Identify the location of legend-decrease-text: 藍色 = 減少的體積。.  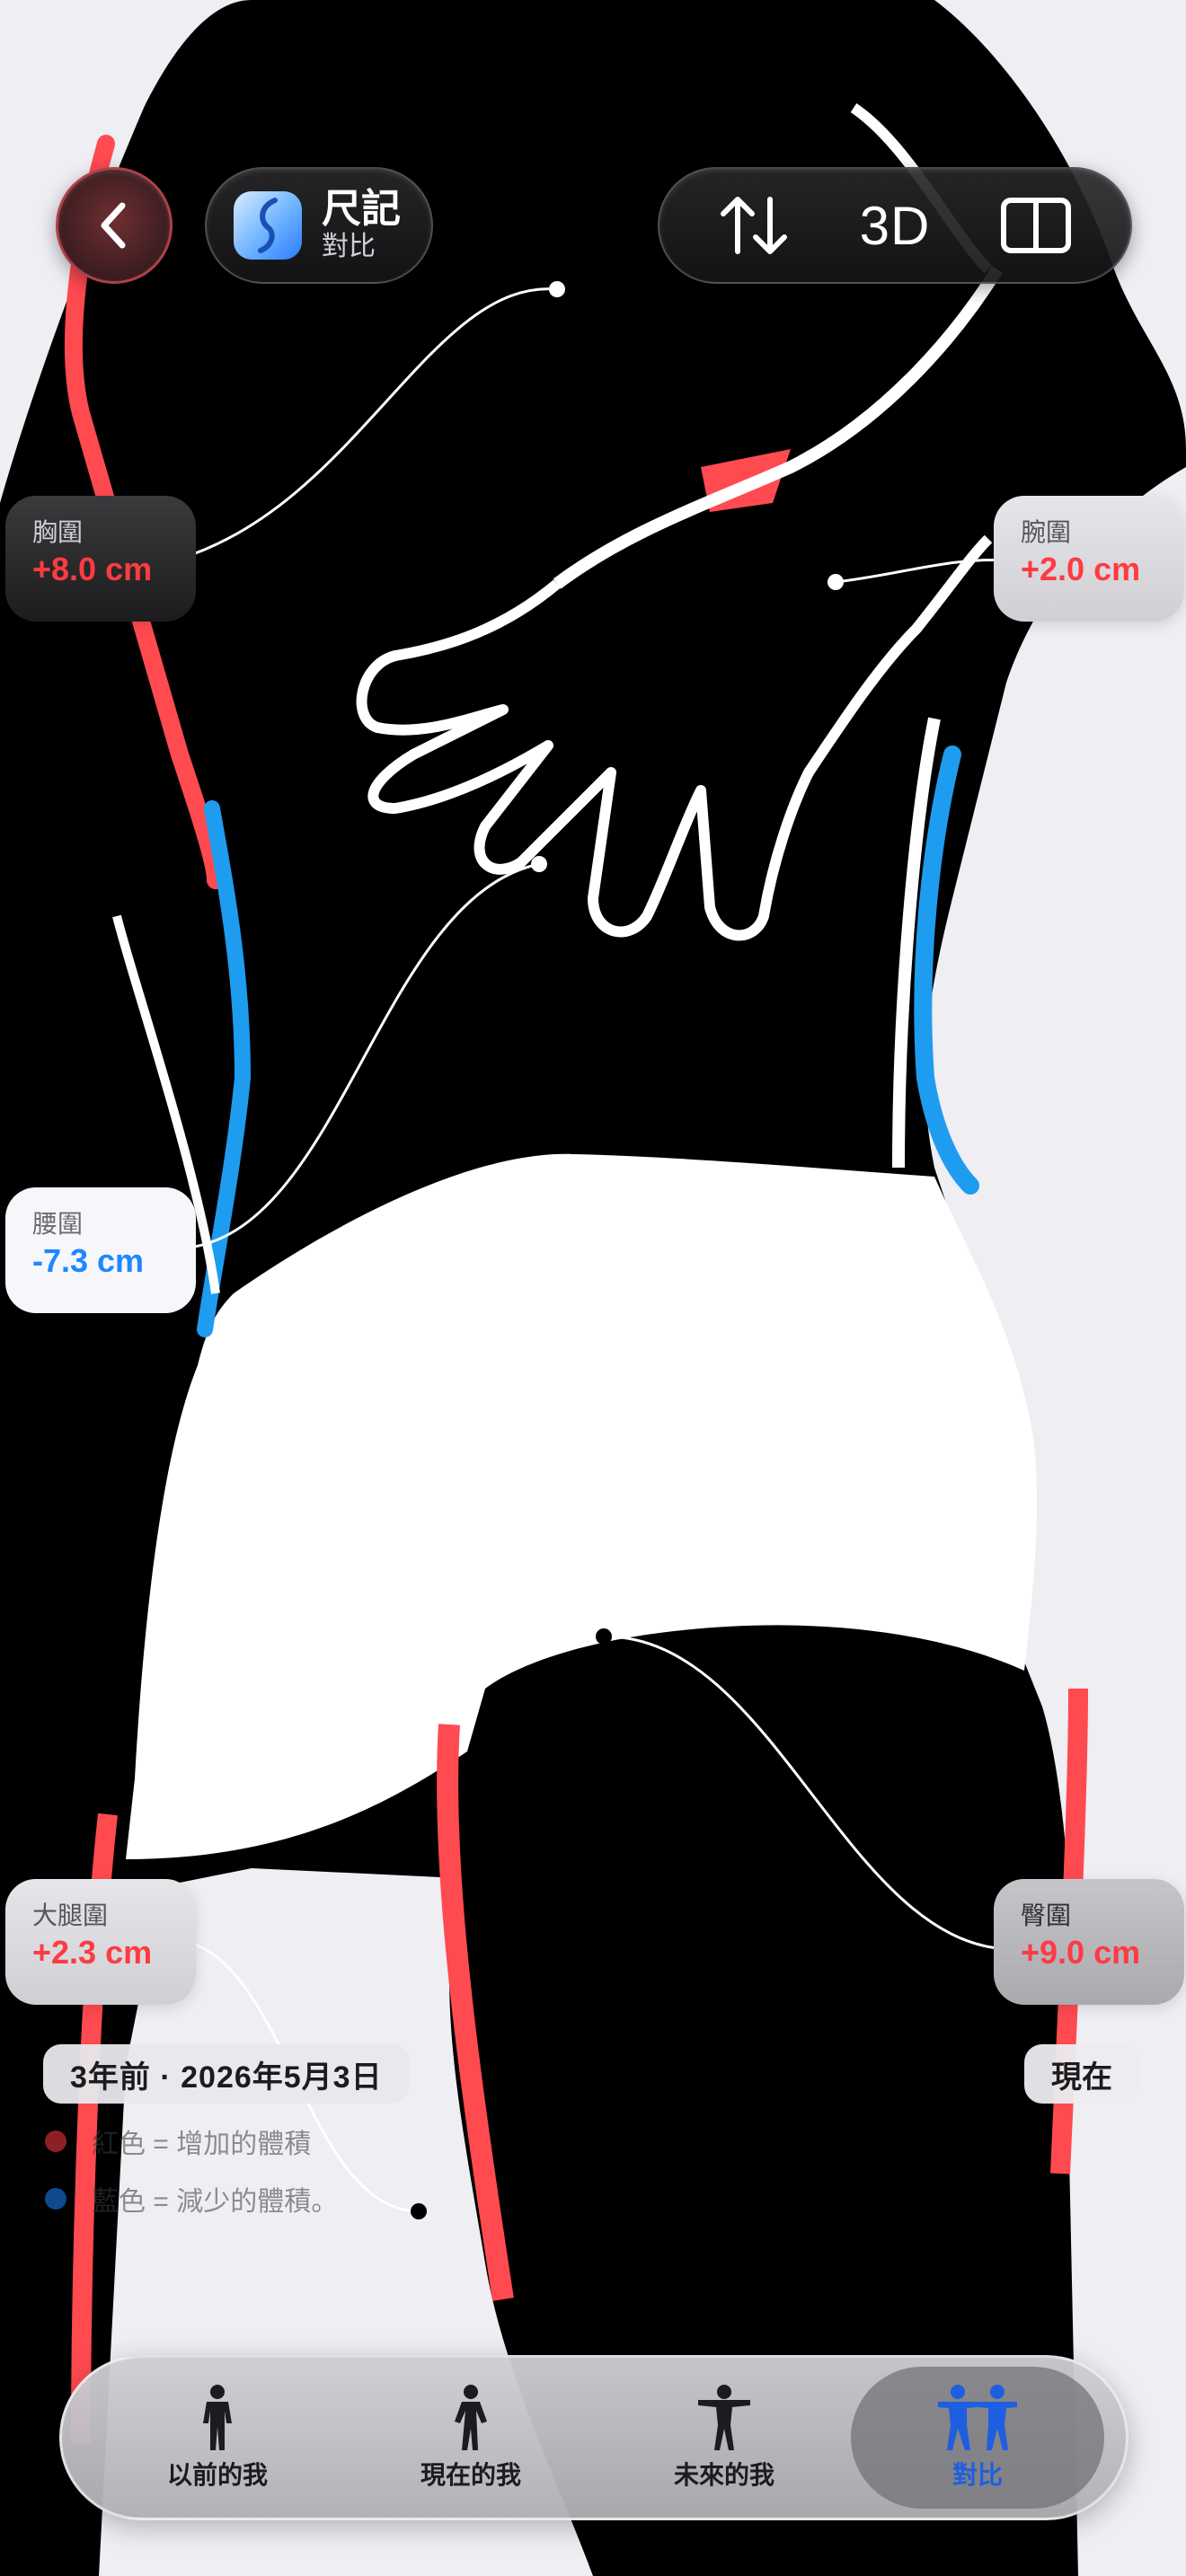
(215, 2202).